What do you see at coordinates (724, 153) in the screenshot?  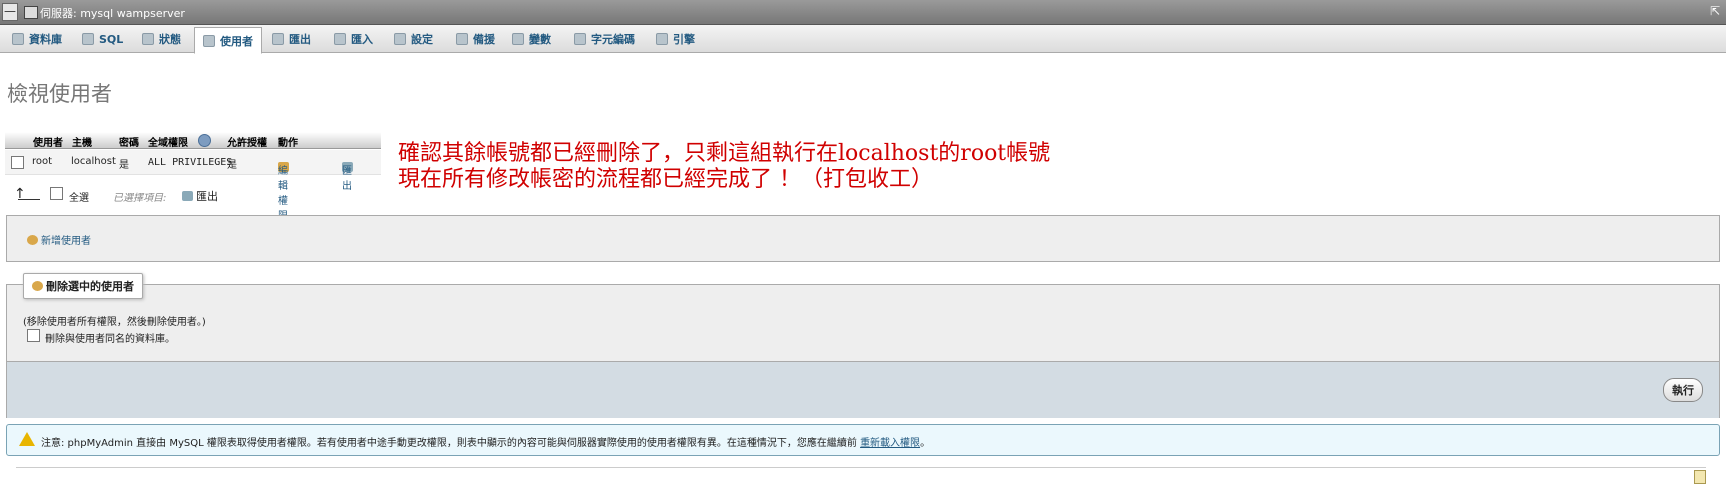 I see `annotation-line-1: 確認其餘帳號都已經刪除了，只剩這組執行在localhost的root帳號` at bounding box center [724, 153].